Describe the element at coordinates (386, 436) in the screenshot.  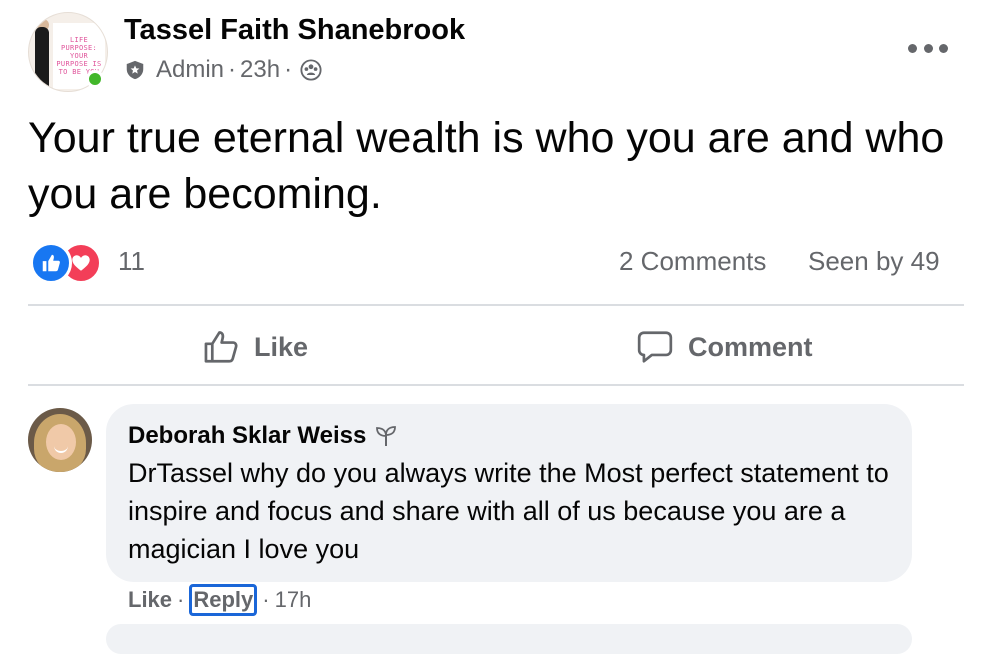
I see `sprout-icon` at that location.